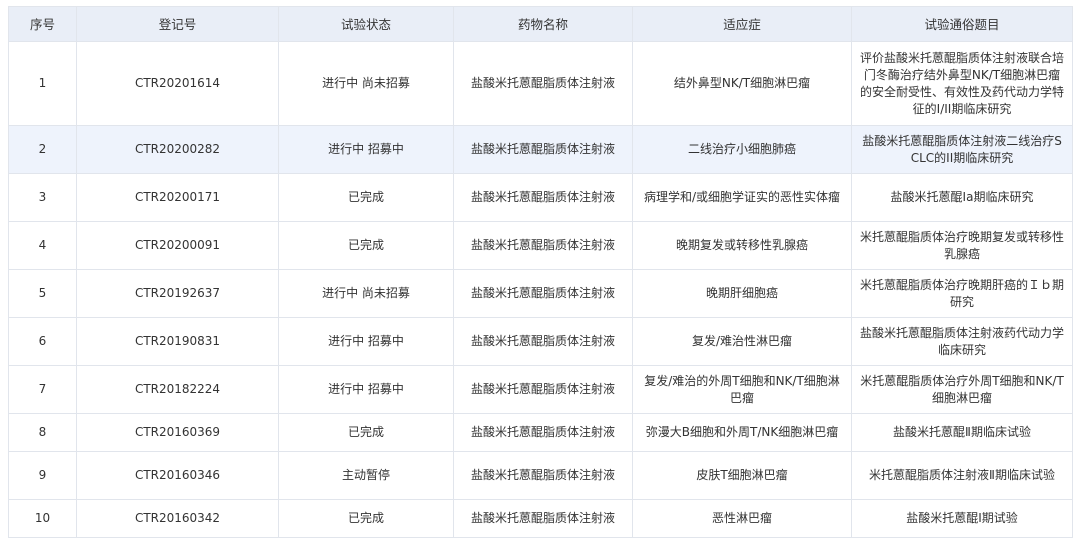 Image resolution: width=1080 pixels, height=550 pixels. Describe the element at coordinates (742, 24) in the screenshot. I see `header-indication: 适应症` at that location.